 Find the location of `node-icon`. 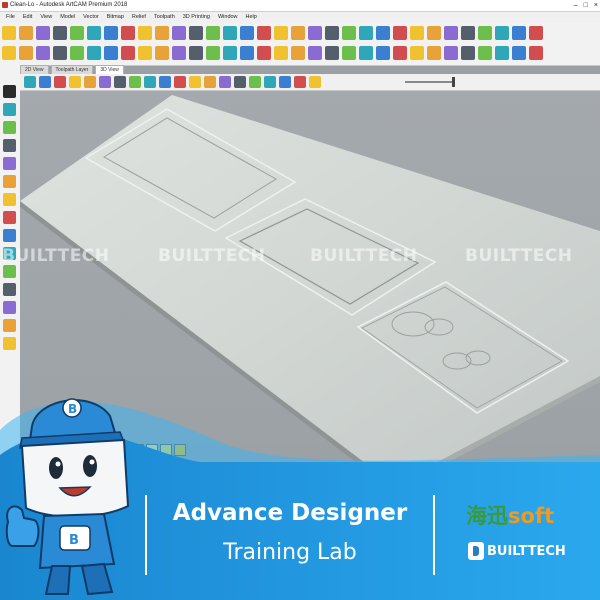

node-icon is located at coordinates (247, 33).